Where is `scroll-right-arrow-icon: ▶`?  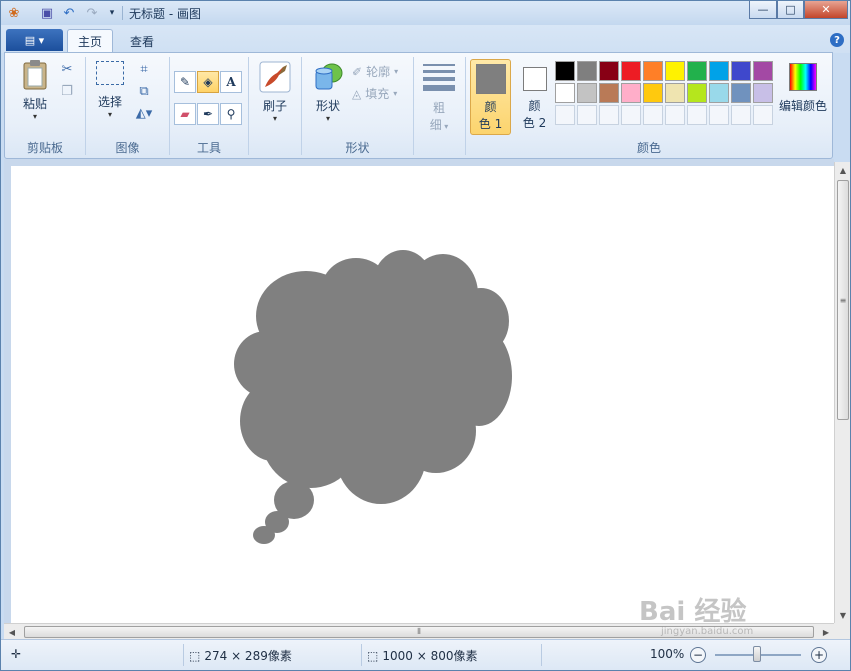 scroll-right-arrow-icon: ▶ is located at coordinates (826, 632).